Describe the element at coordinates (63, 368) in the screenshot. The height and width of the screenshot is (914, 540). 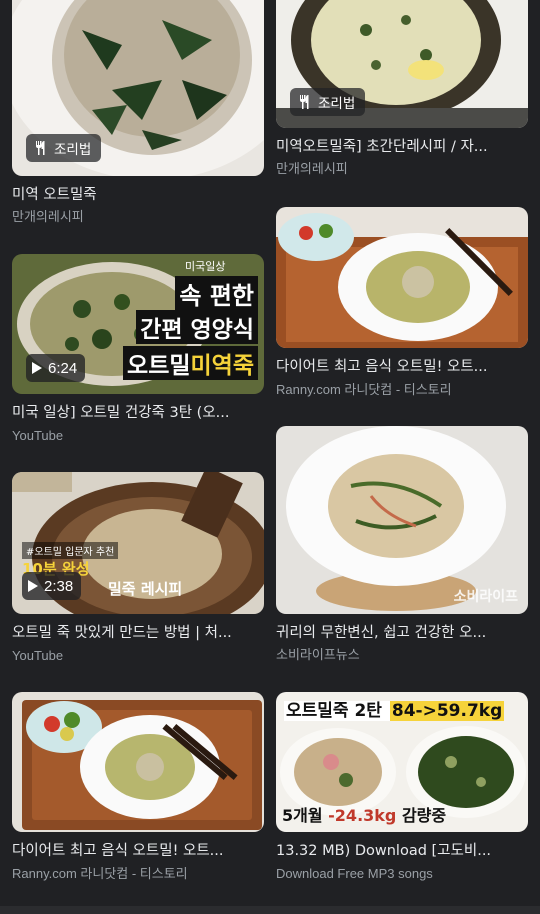
I see `video-duration: 6:24` at that location.